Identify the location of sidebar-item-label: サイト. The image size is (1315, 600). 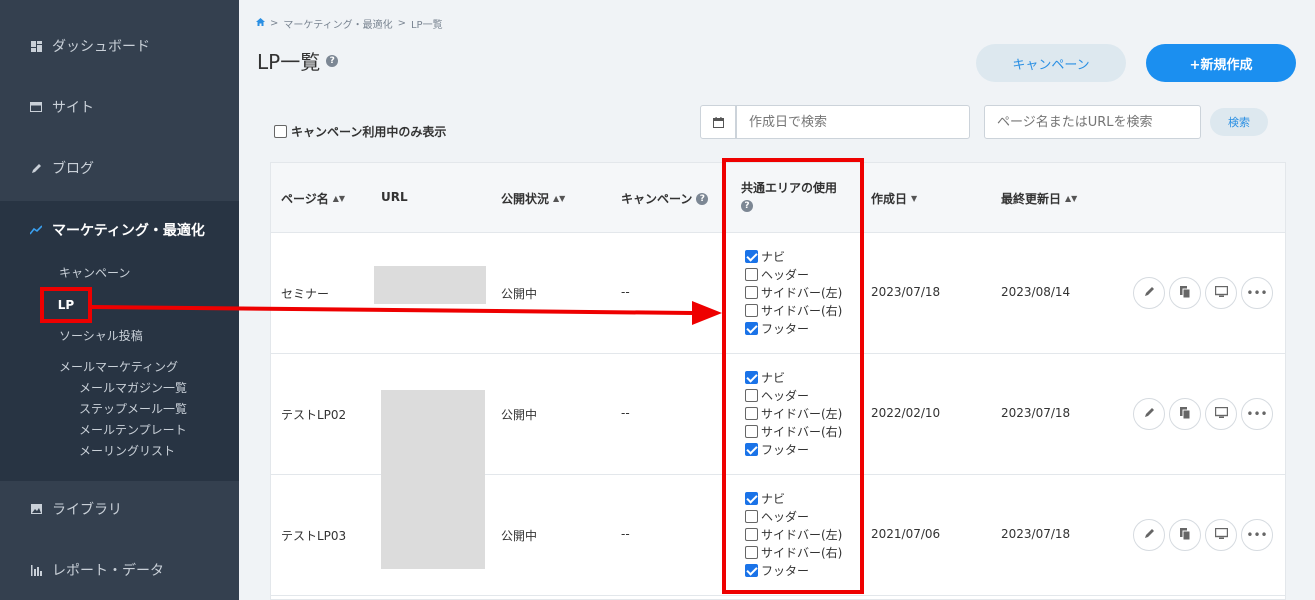
(73, 108).